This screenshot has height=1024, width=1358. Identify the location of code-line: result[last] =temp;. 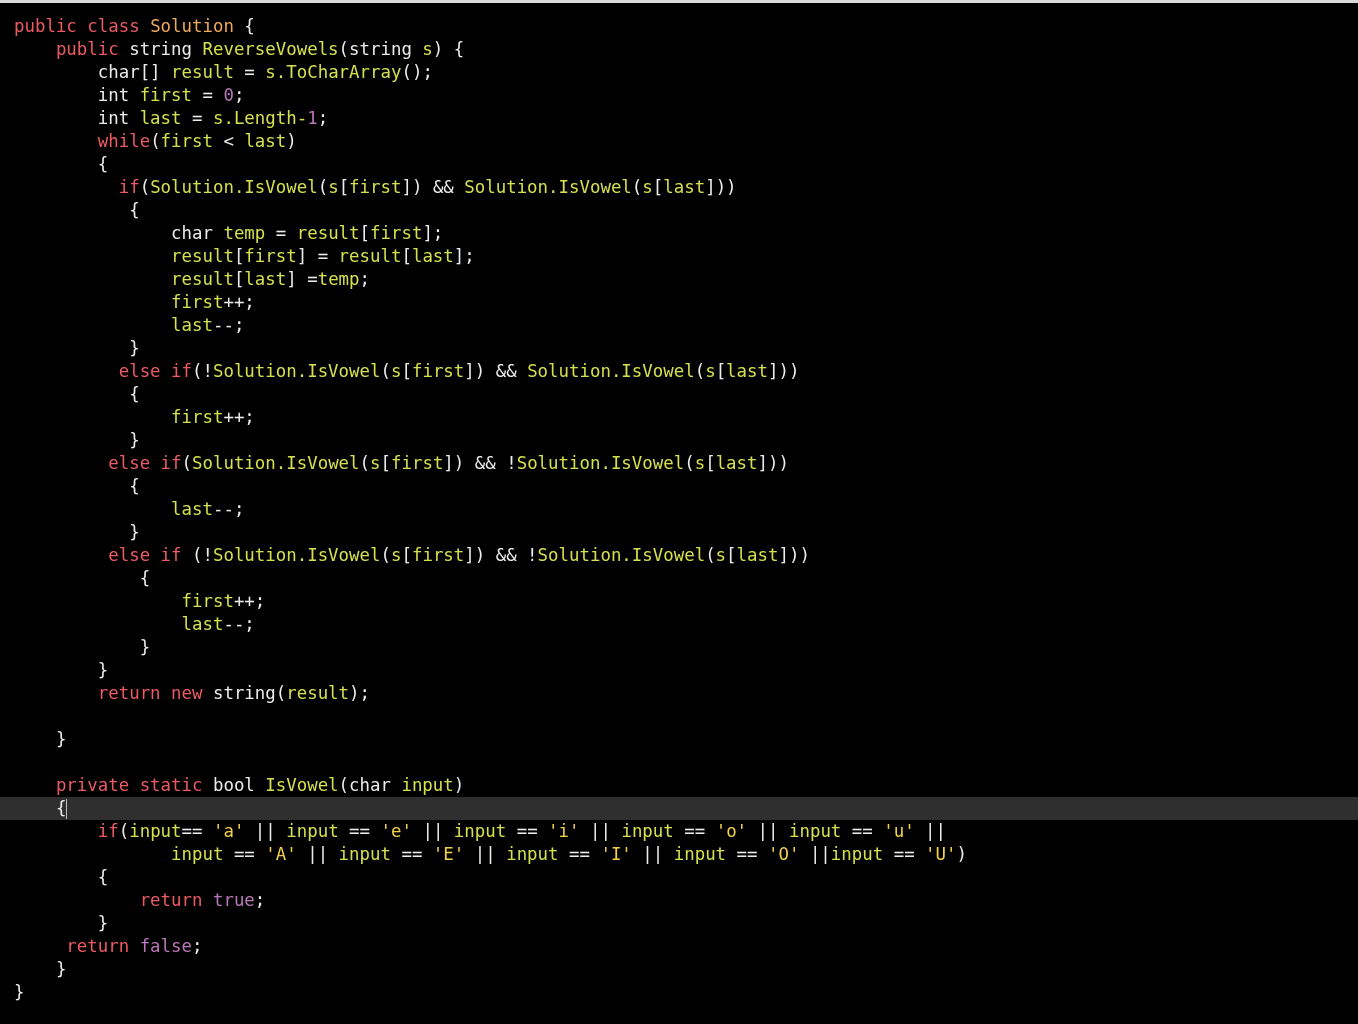
(270, 279).